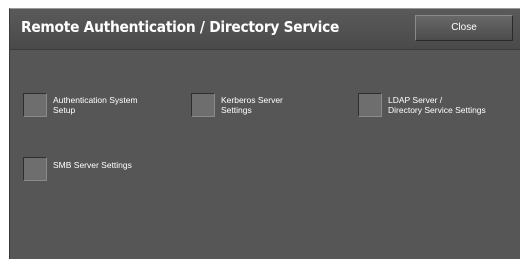 Image resolution: width=520 pixels, height=259 pixels. Describe the element at coordinates (95, 105) in the screenshot. I see `authentication-system-setup-label: Authentication System Setup` at that location.